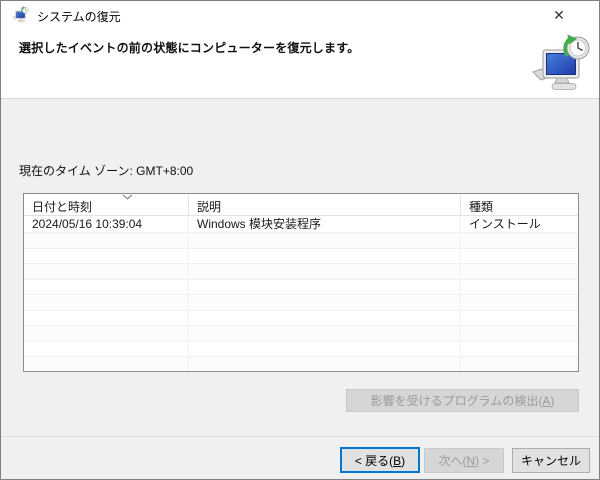 This screenshot has height=480, width=600. I want to click on button-label: < 戻る(, so click(374, 460).